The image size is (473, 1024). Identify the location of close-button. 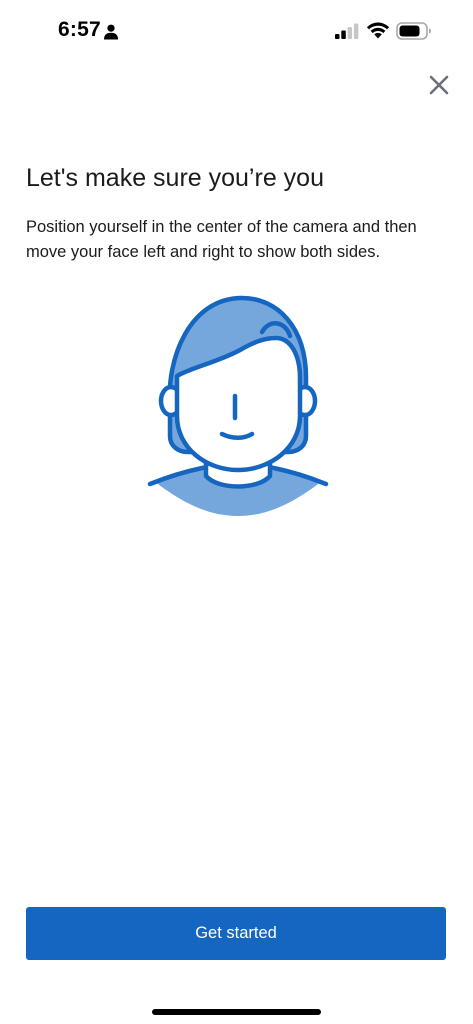
(439, 85).